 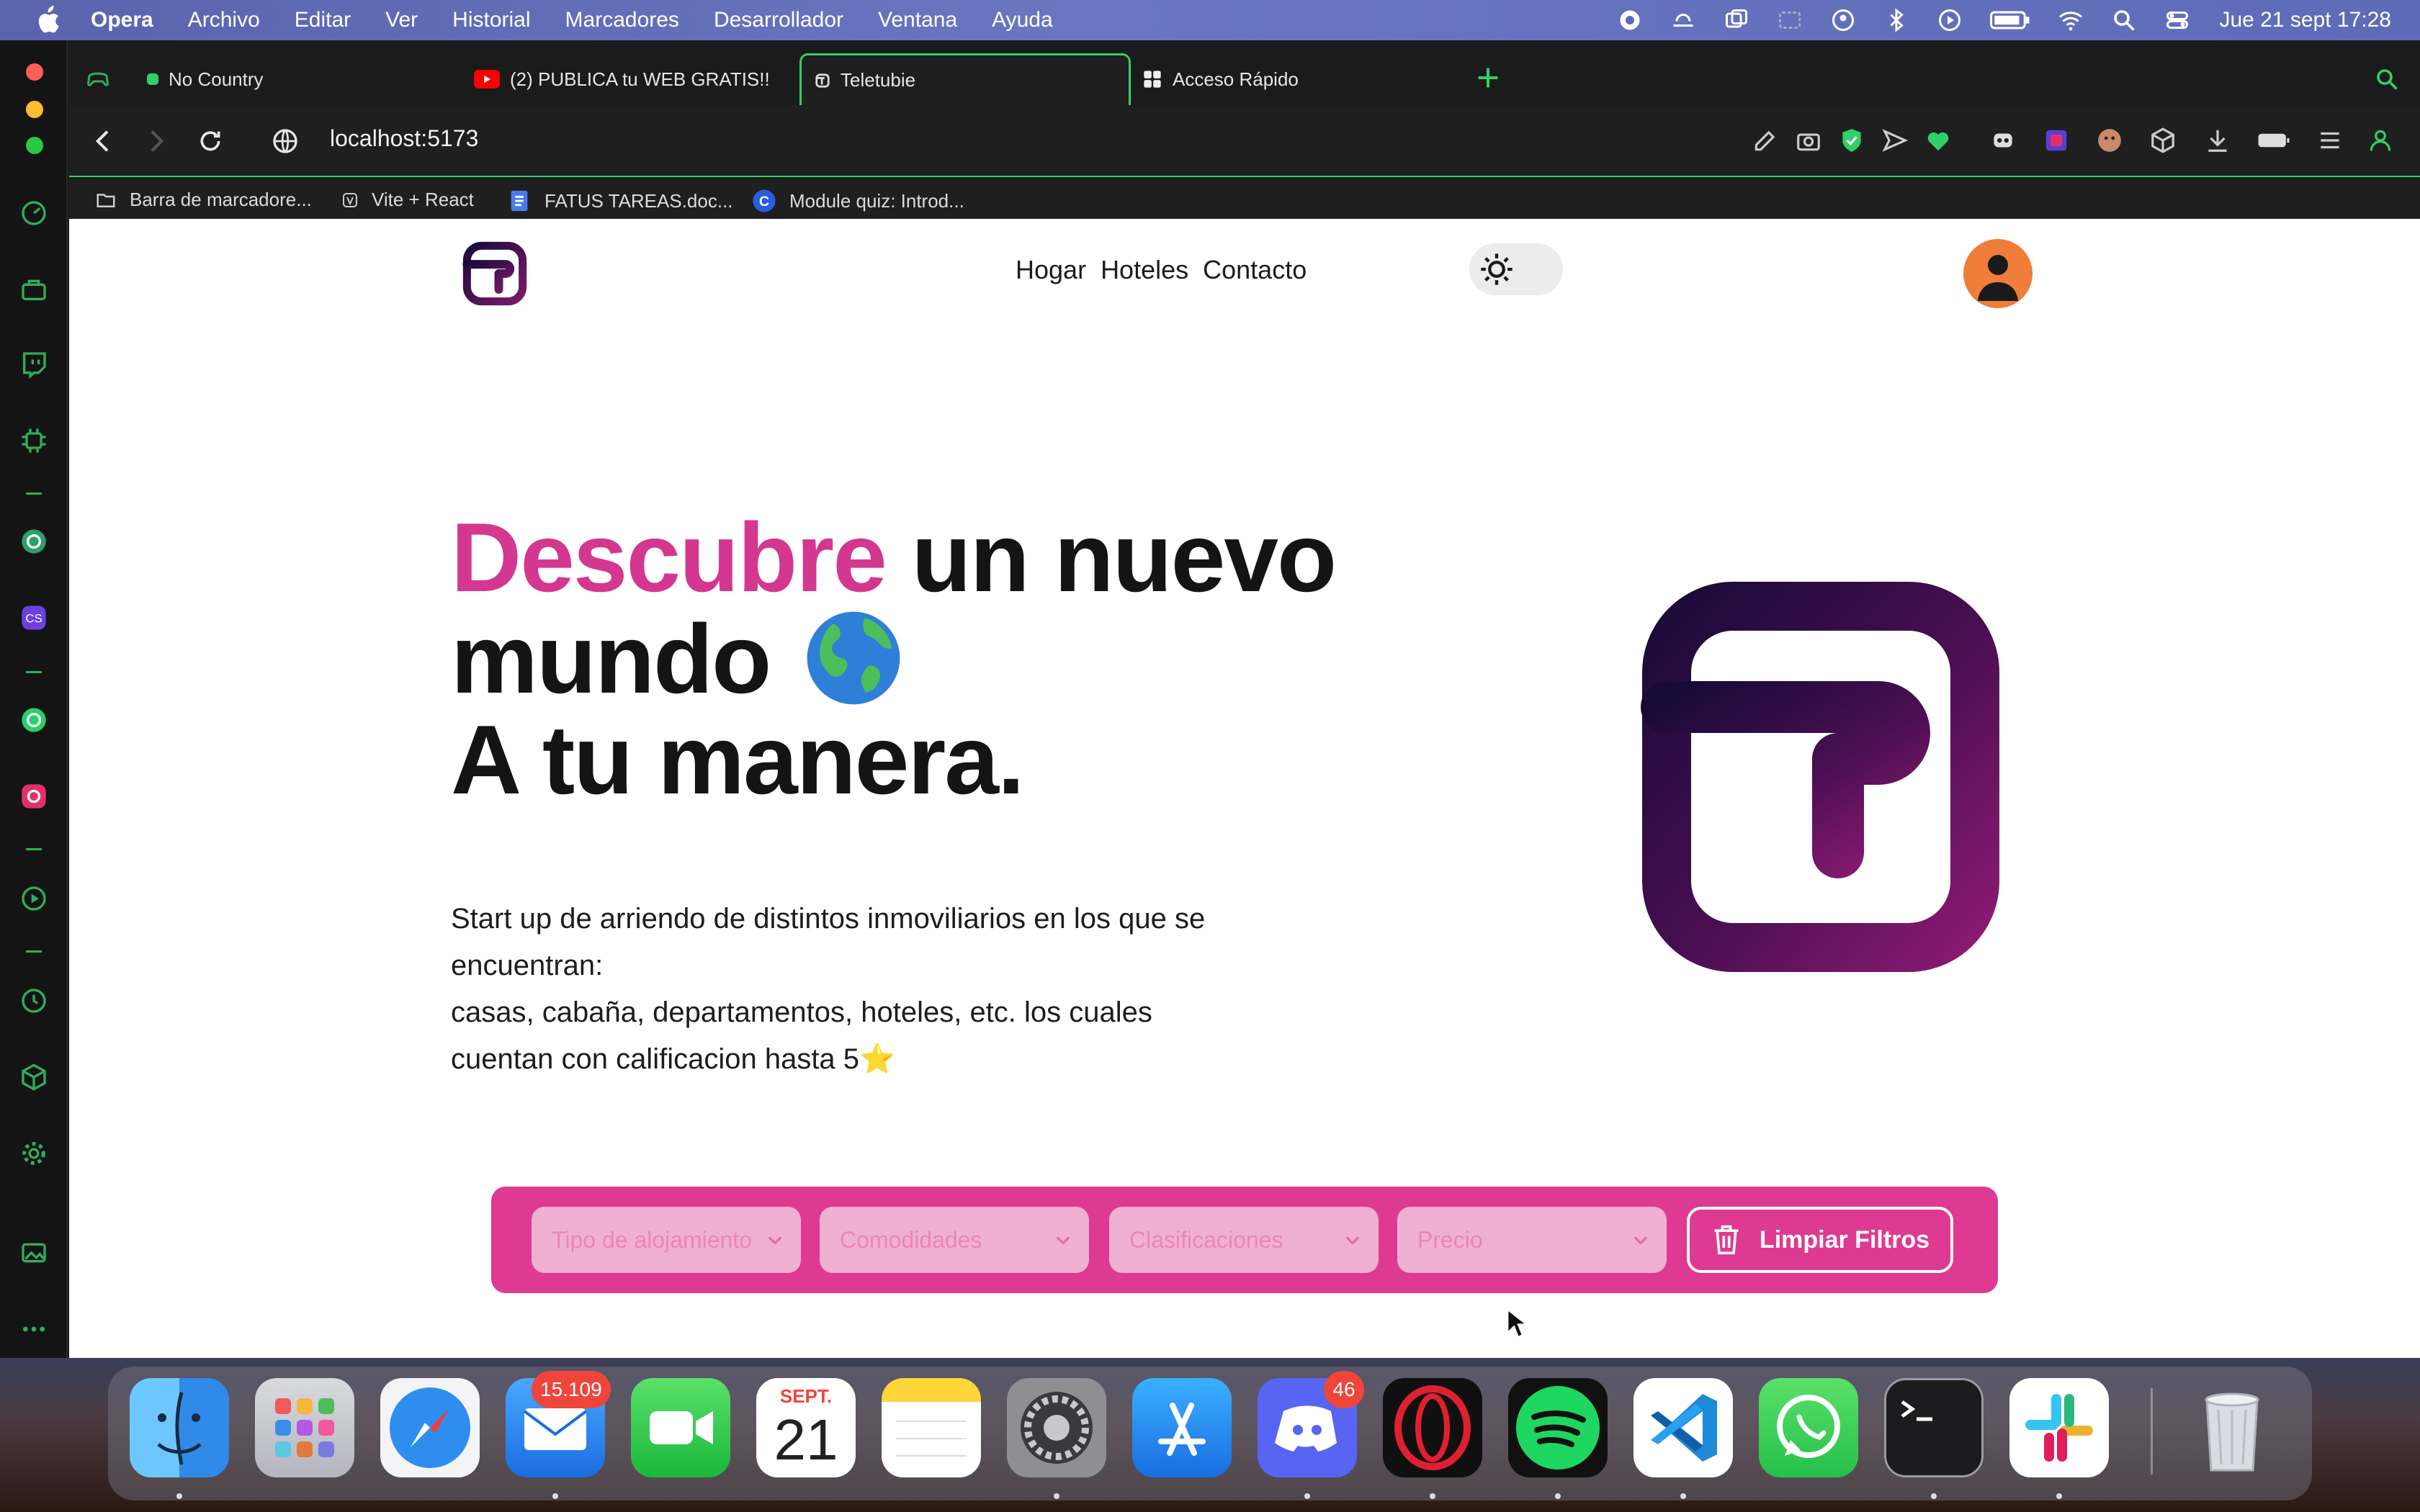 What do you see at coordinates (2071, 20) in the screenshot?
I see `wifi-icon` at bounding box center [2071, 20].